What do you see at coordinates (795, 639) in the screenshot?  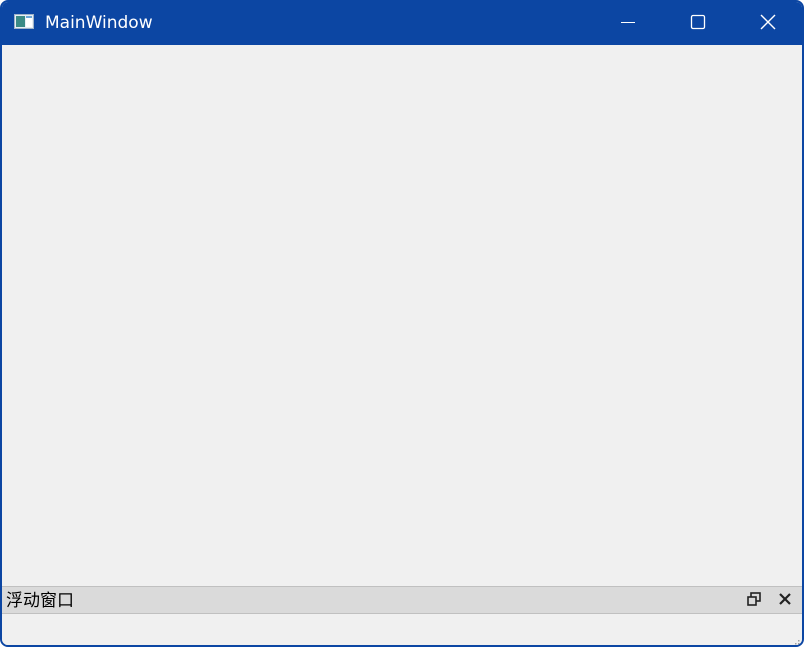 I see `size-grip-icon` at bounding box center [795, 639].